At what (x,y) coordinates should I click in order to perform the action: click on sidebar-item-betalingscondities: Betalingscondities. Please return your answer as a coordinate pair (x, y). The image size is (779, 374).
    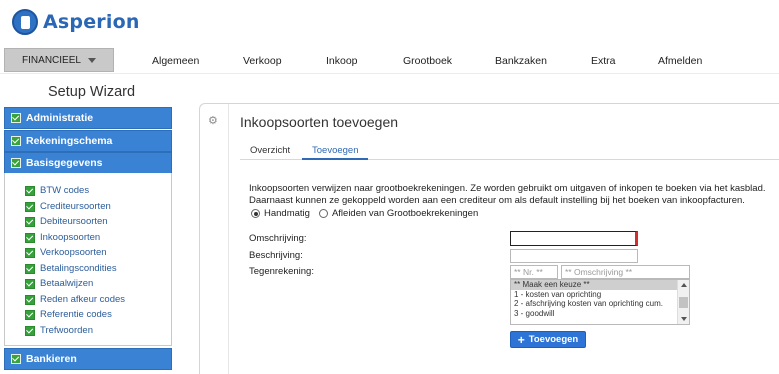
    Looking at the image, I should click on (71, 268).